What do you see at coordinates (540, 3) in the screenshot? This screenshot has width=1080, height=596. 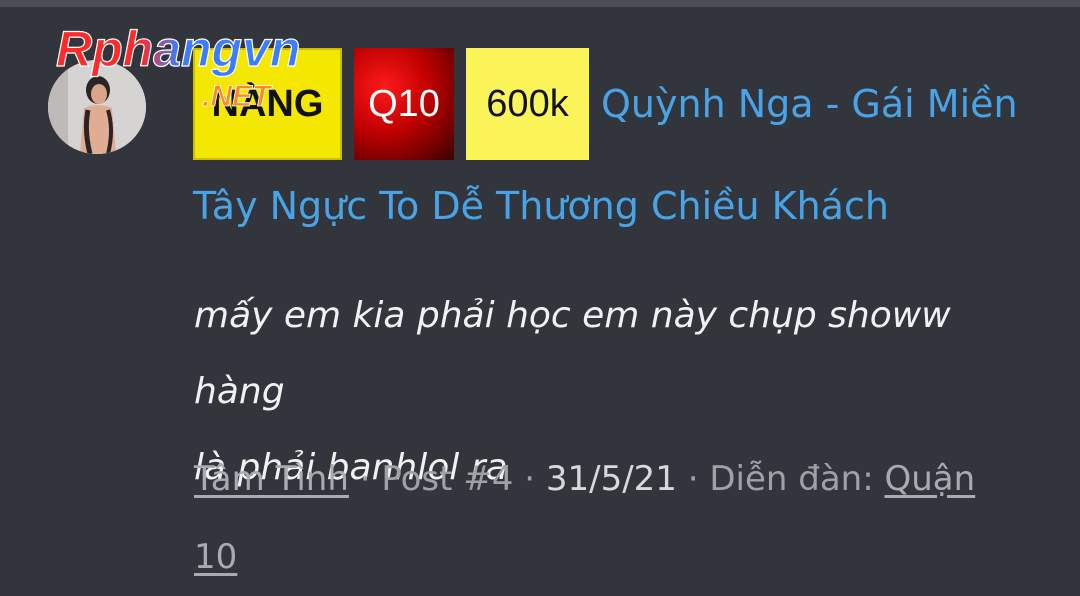 I see `top-divider` at bounding box center [540, 3].